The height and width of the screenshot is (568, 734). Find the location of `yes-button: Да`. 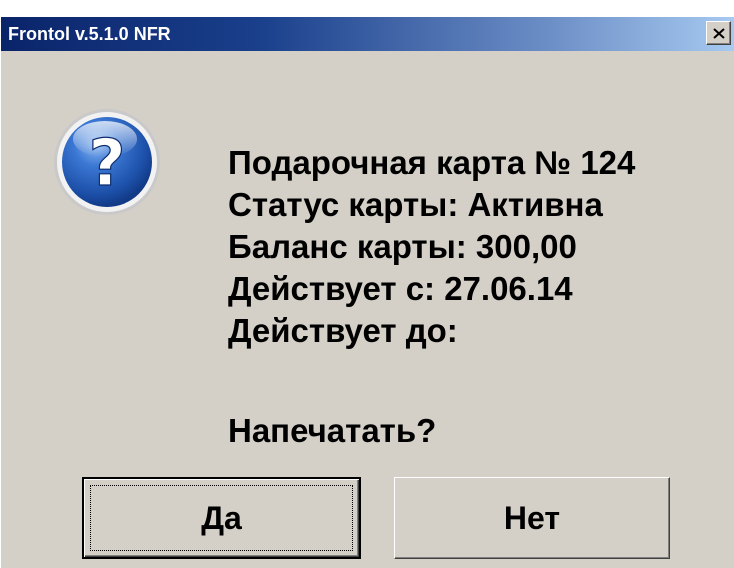

yes-button: Да is located at coordinates (221, 518).